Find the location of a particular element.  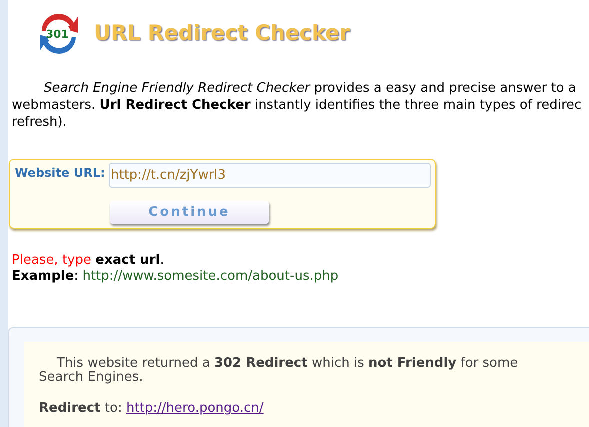

redirect-label: Redirect is located at coordinates (70, 408).